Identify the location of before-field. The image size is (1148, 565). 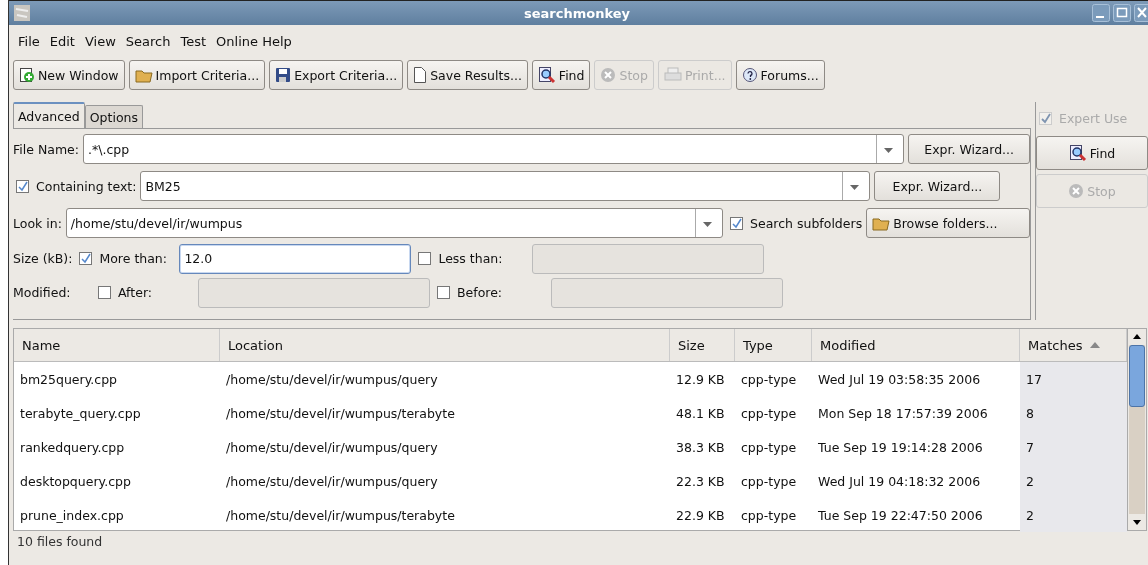
(667, 292).